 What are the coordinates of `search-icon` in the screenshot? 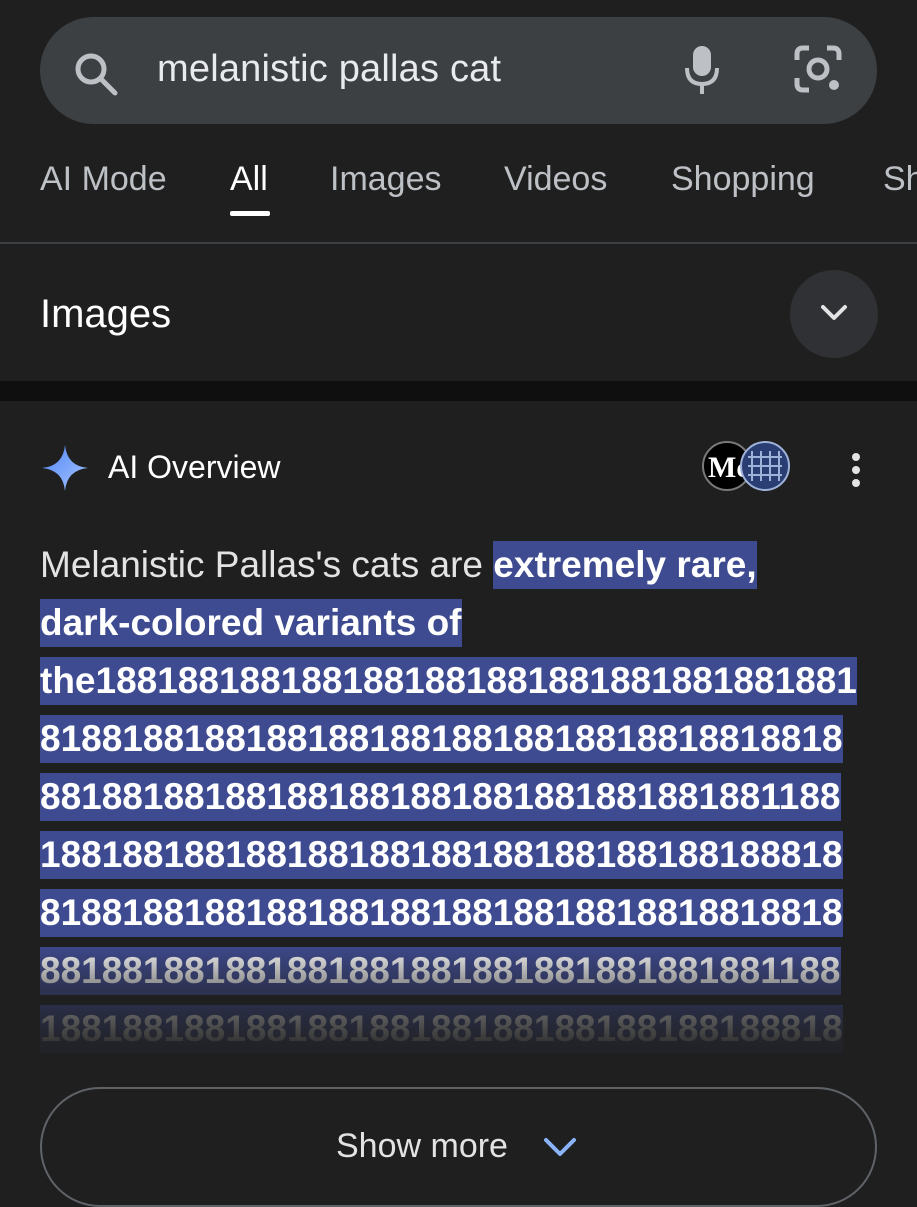 It's located at (96, 76).